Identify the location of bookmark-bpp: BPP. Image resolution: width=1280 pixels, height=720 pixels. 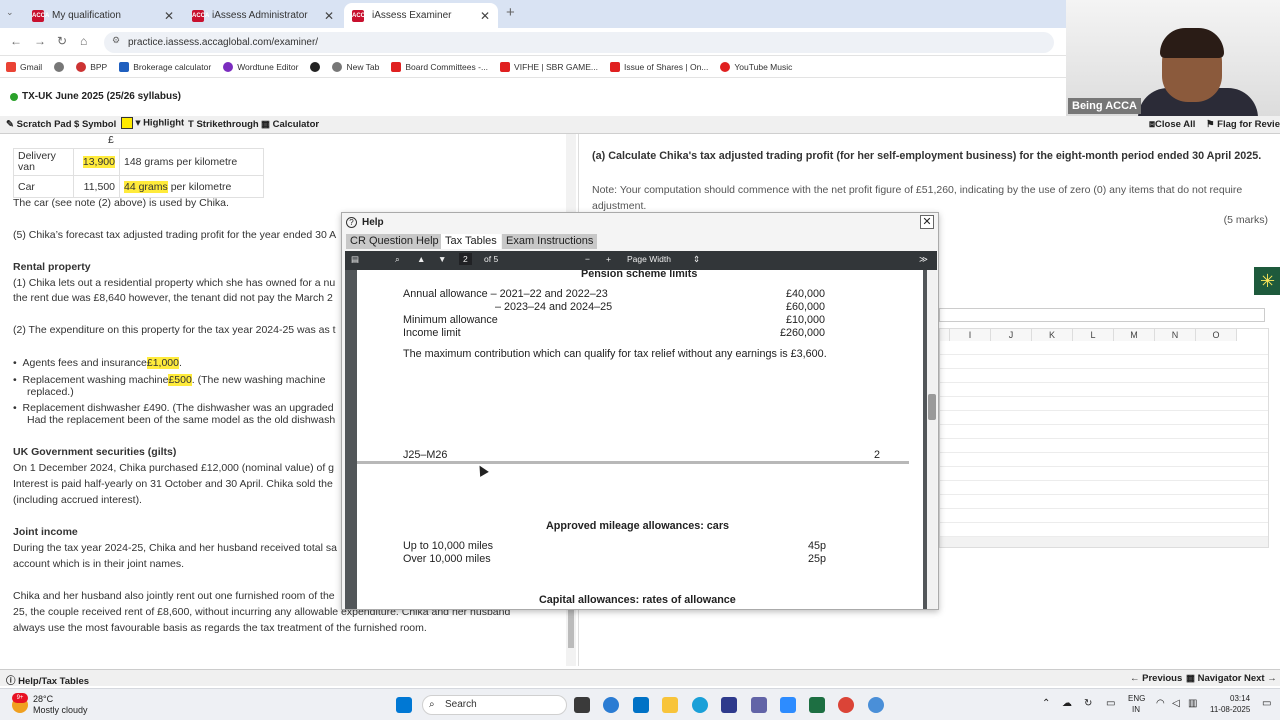
(91, 66).